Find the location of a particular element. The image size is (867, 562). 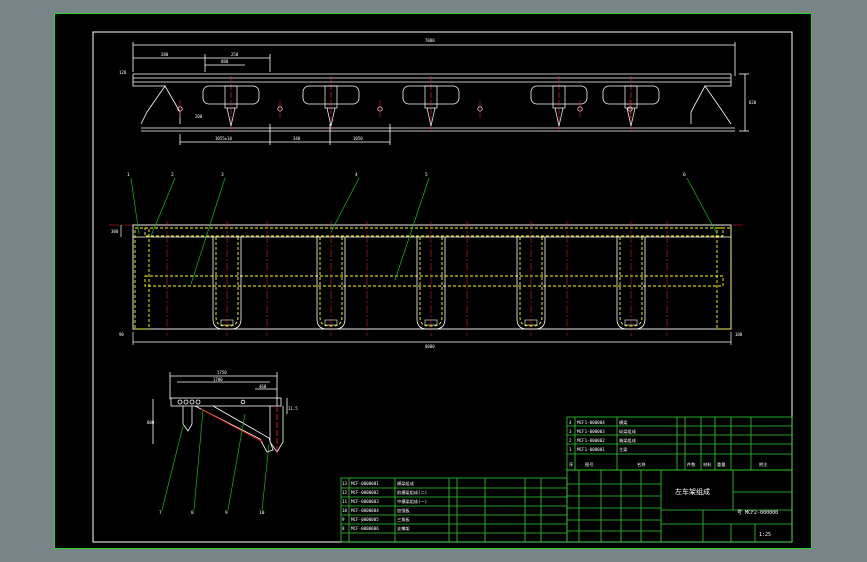

parts-row: 8 MCF-0000006 支撑架 is located at coordinates (376, 528).